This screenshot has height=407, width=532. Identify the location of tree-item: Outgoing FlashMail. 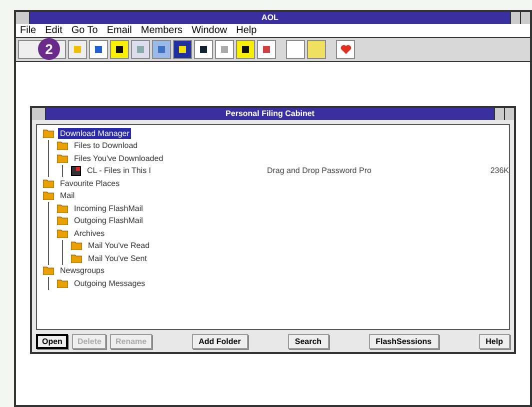
(108, 220).